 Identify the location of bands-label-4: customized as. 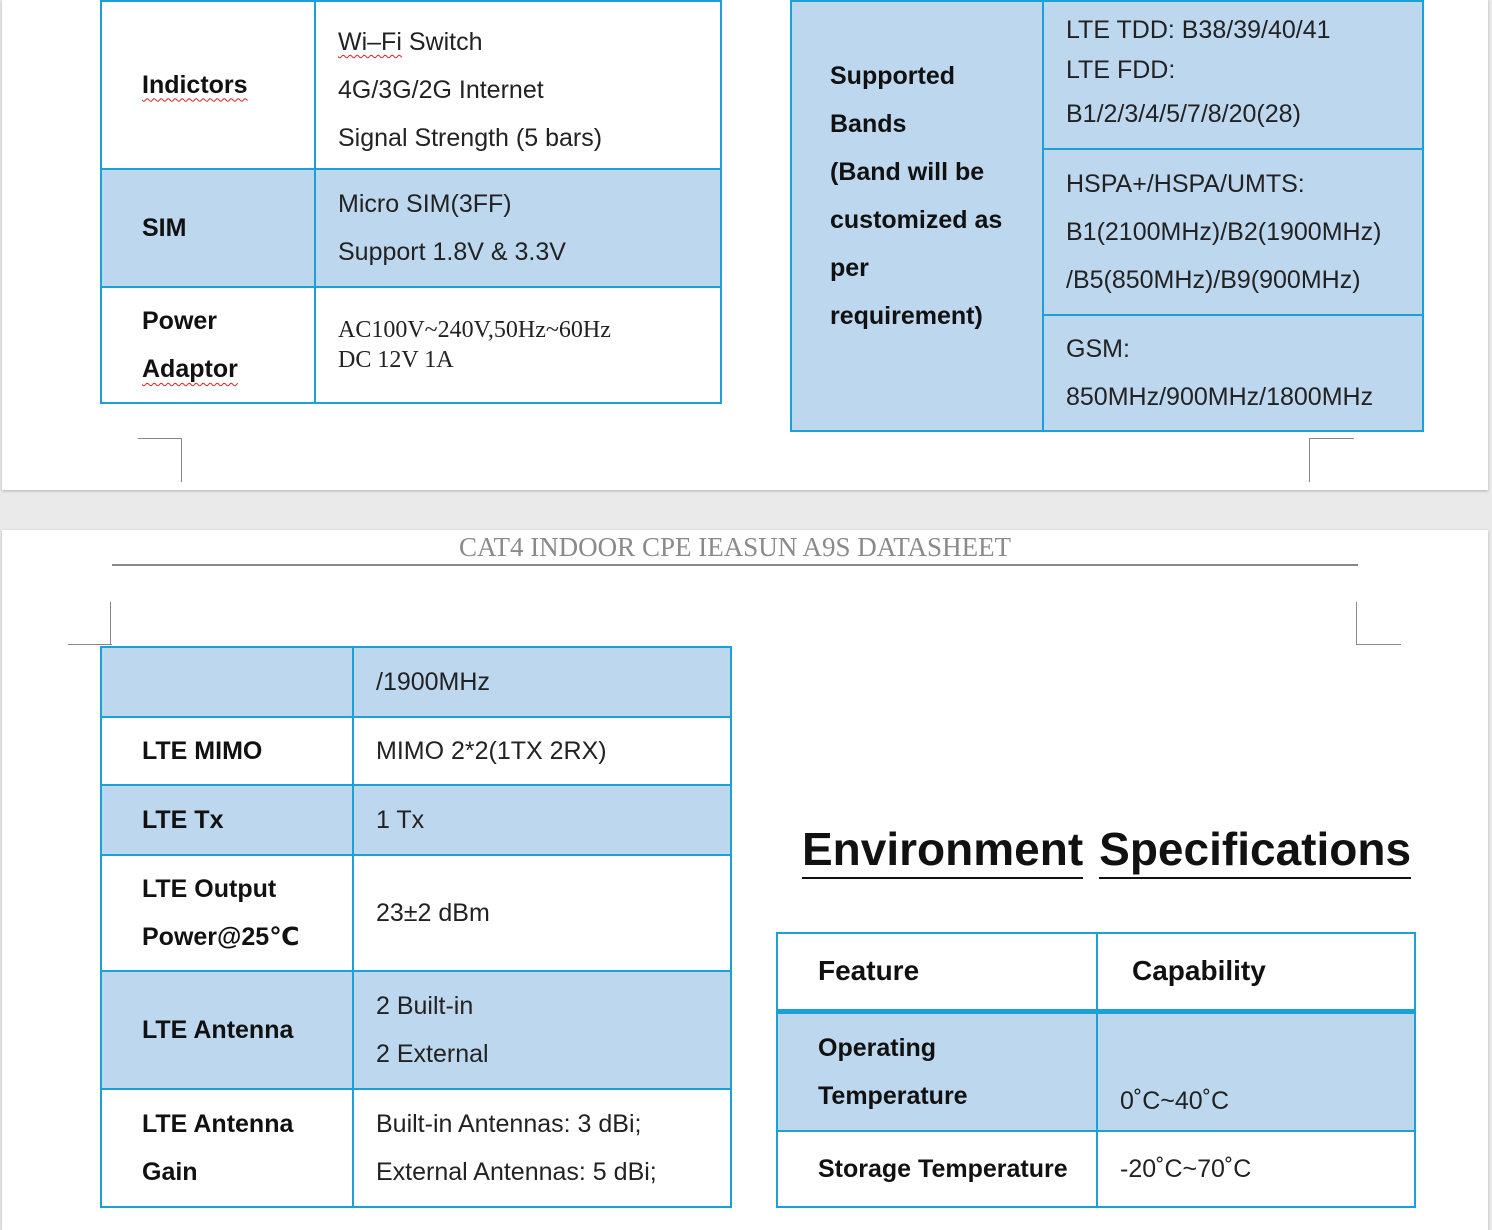
(916, 220).